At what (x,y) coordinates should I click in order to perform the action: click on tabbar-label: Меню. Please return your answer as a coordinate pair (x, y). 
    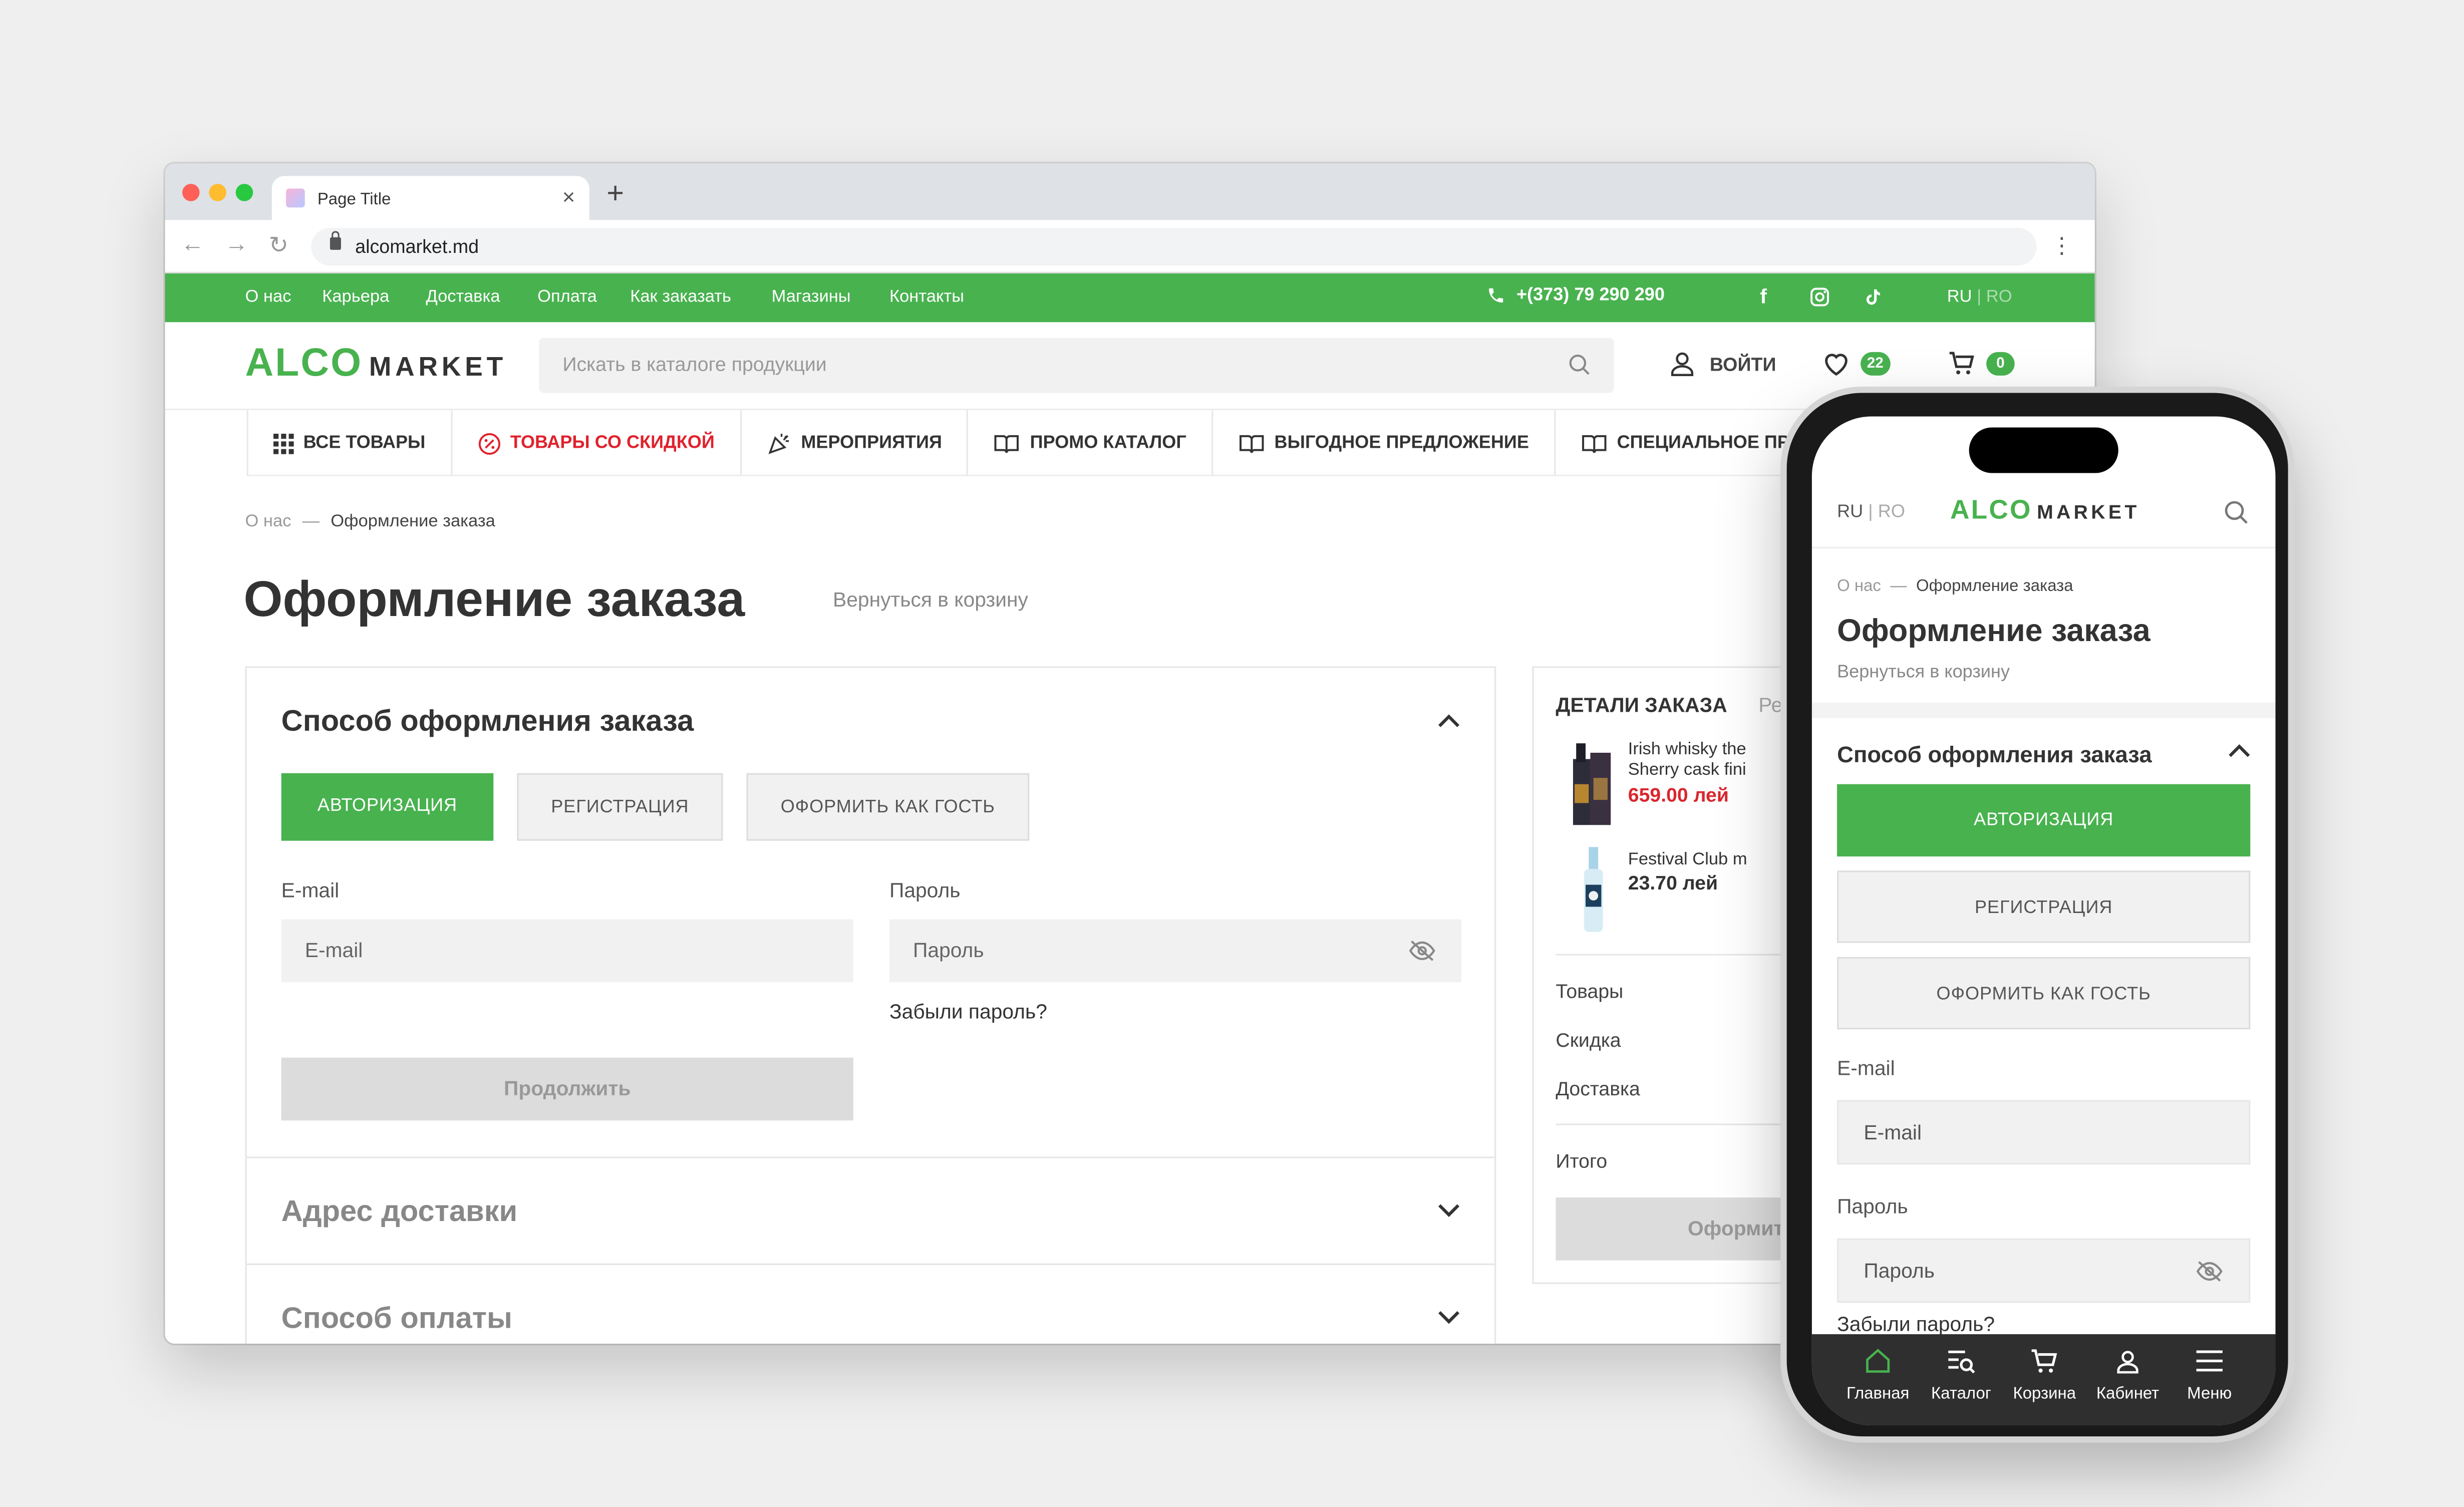
    Looking at the image, I should click on (2209, 1394).